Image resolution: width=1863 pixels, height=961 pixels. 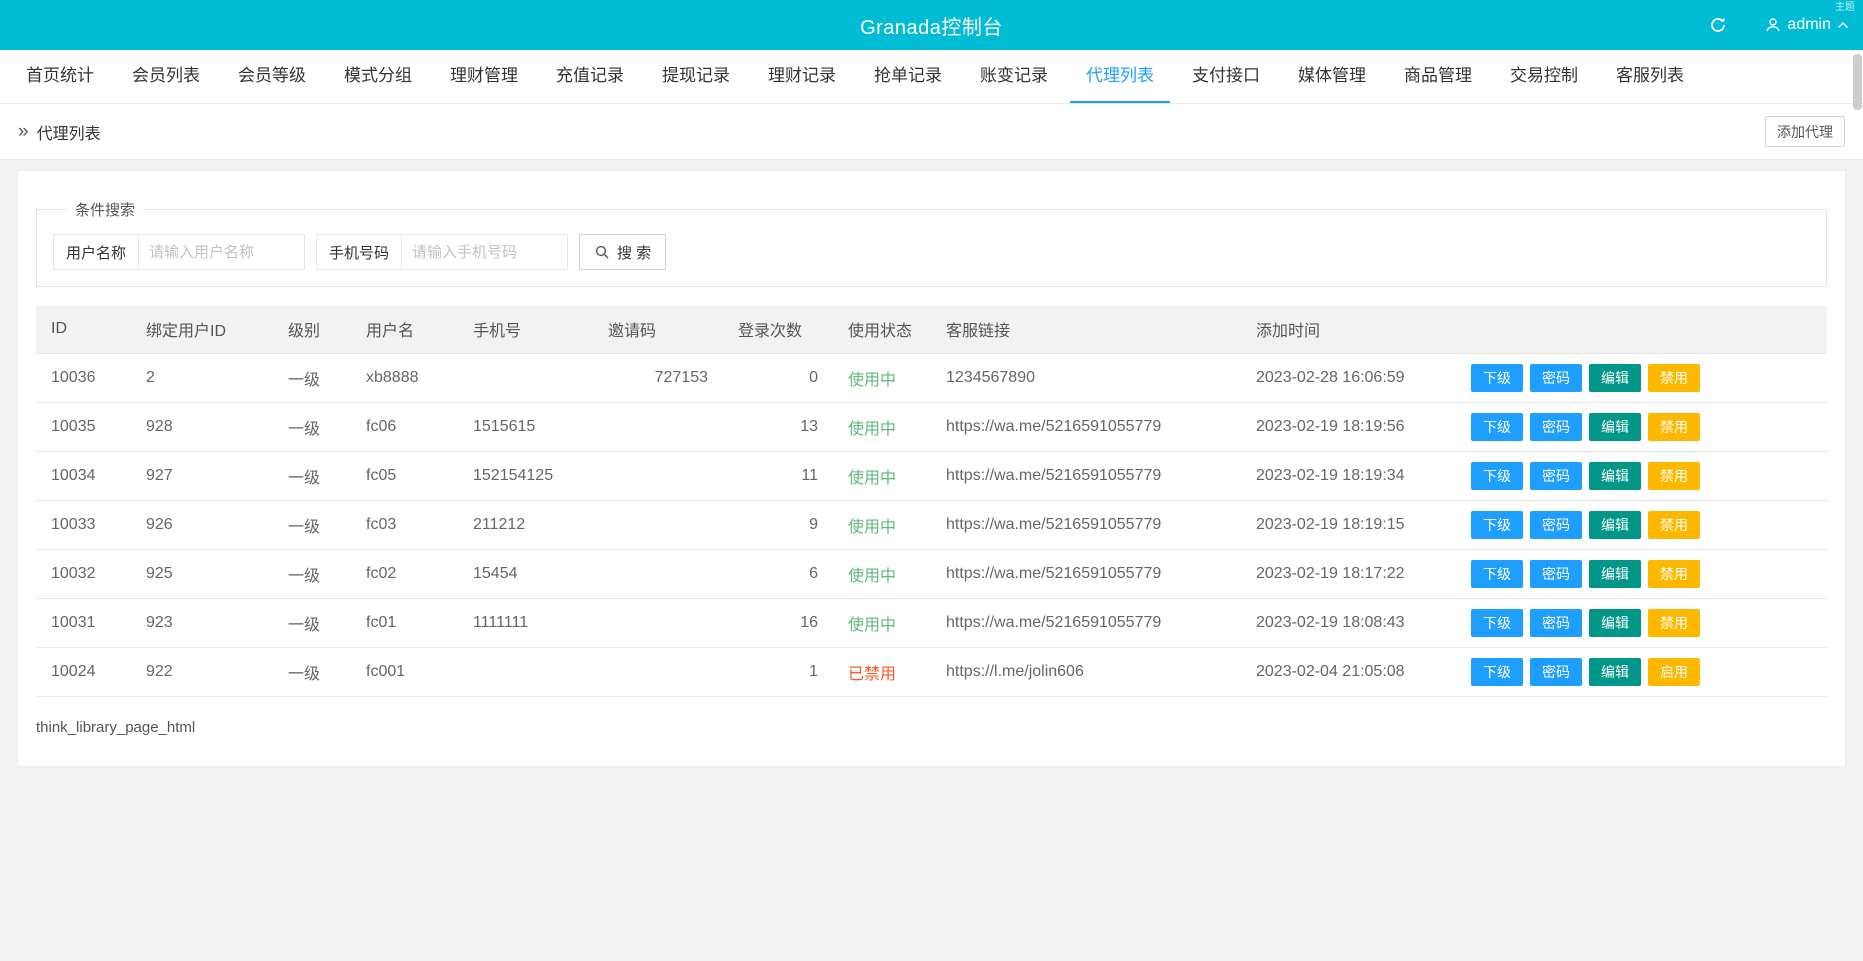 I want to click on cell-username: xb8888, so click(x=404, y=378).